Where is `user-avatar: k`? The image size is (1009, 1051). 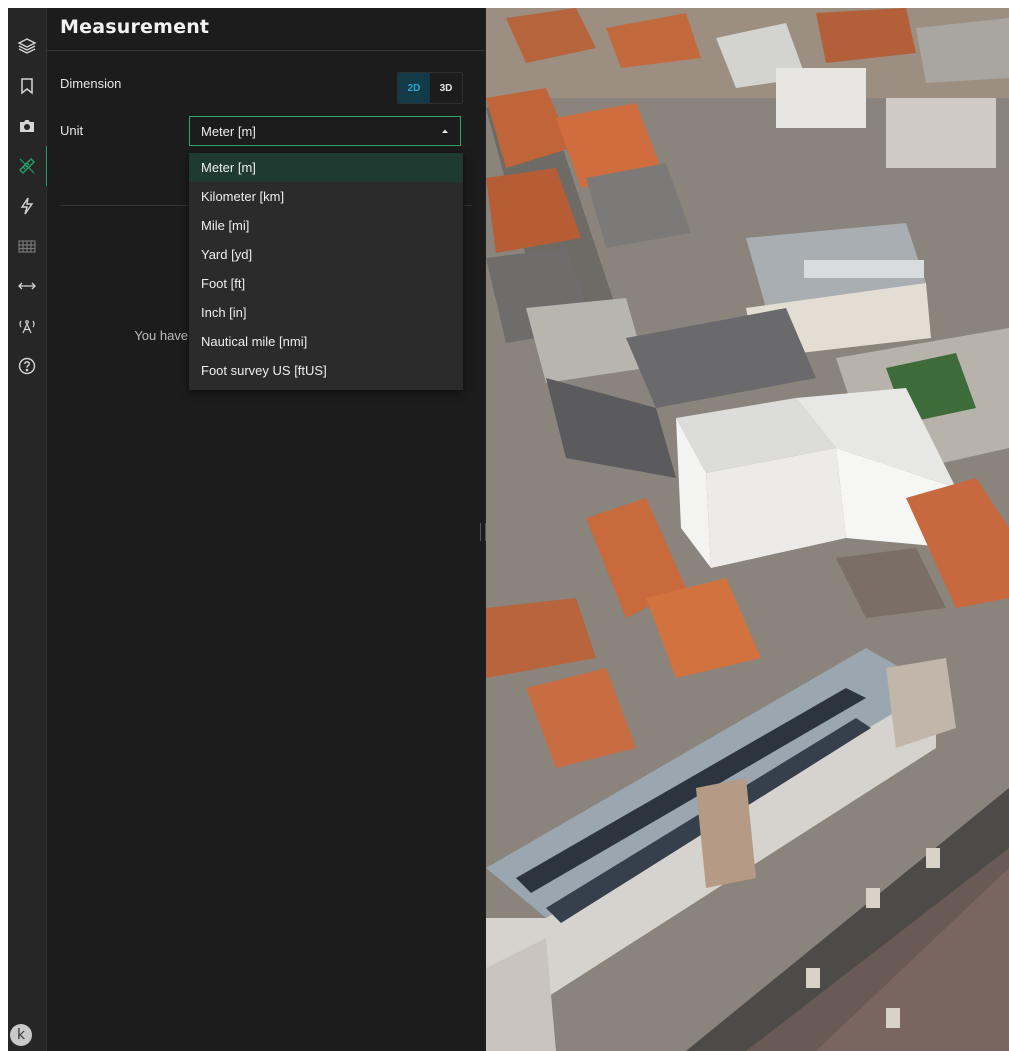 user-avatar: k is located at coordinates (21, 1035).